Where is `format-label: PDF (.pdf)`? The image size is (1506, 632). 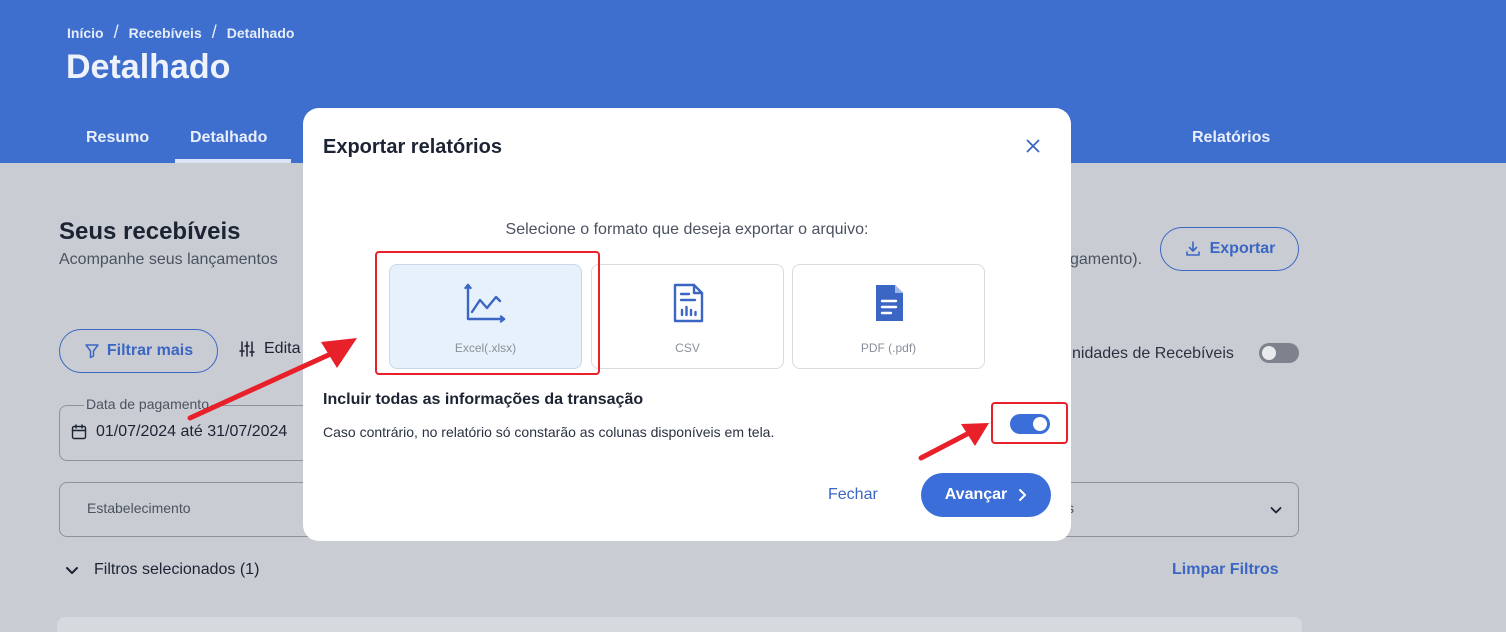
format-label: PDF (.pdf) is located at coordinates (888, 348).